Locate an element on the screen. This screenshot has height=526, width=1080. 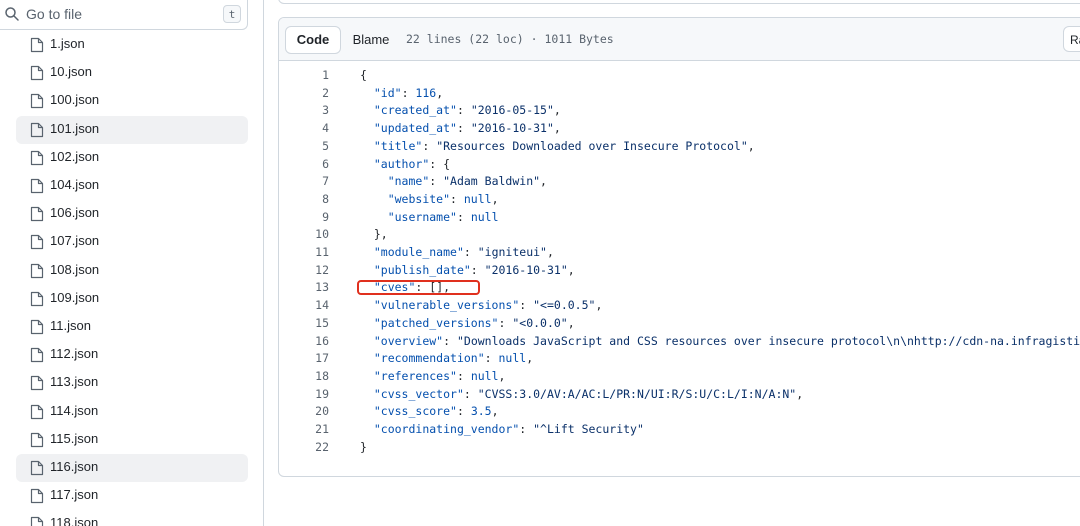
line-number: 14 is located at coordinates (304, 305).